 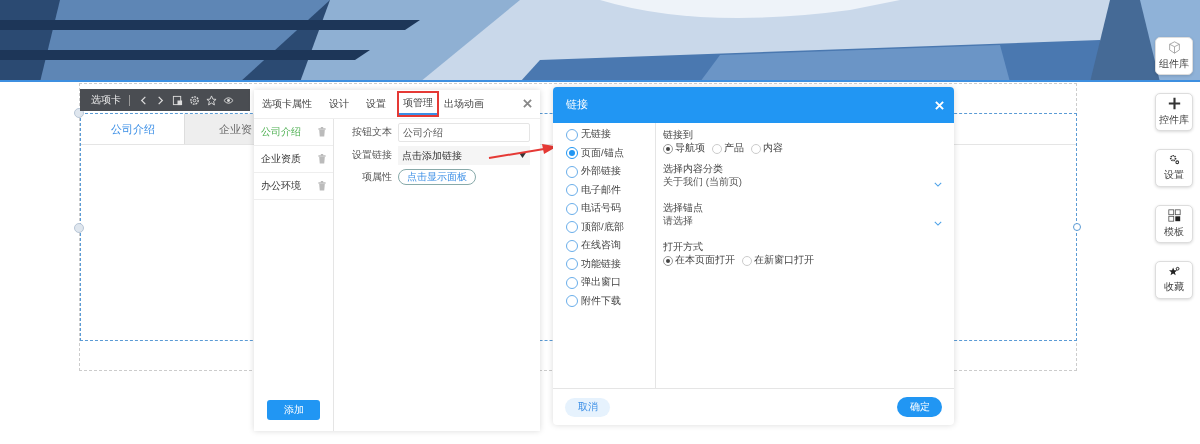 I want to click on panel-tab: 出场动画, so click(x=464, y=104).